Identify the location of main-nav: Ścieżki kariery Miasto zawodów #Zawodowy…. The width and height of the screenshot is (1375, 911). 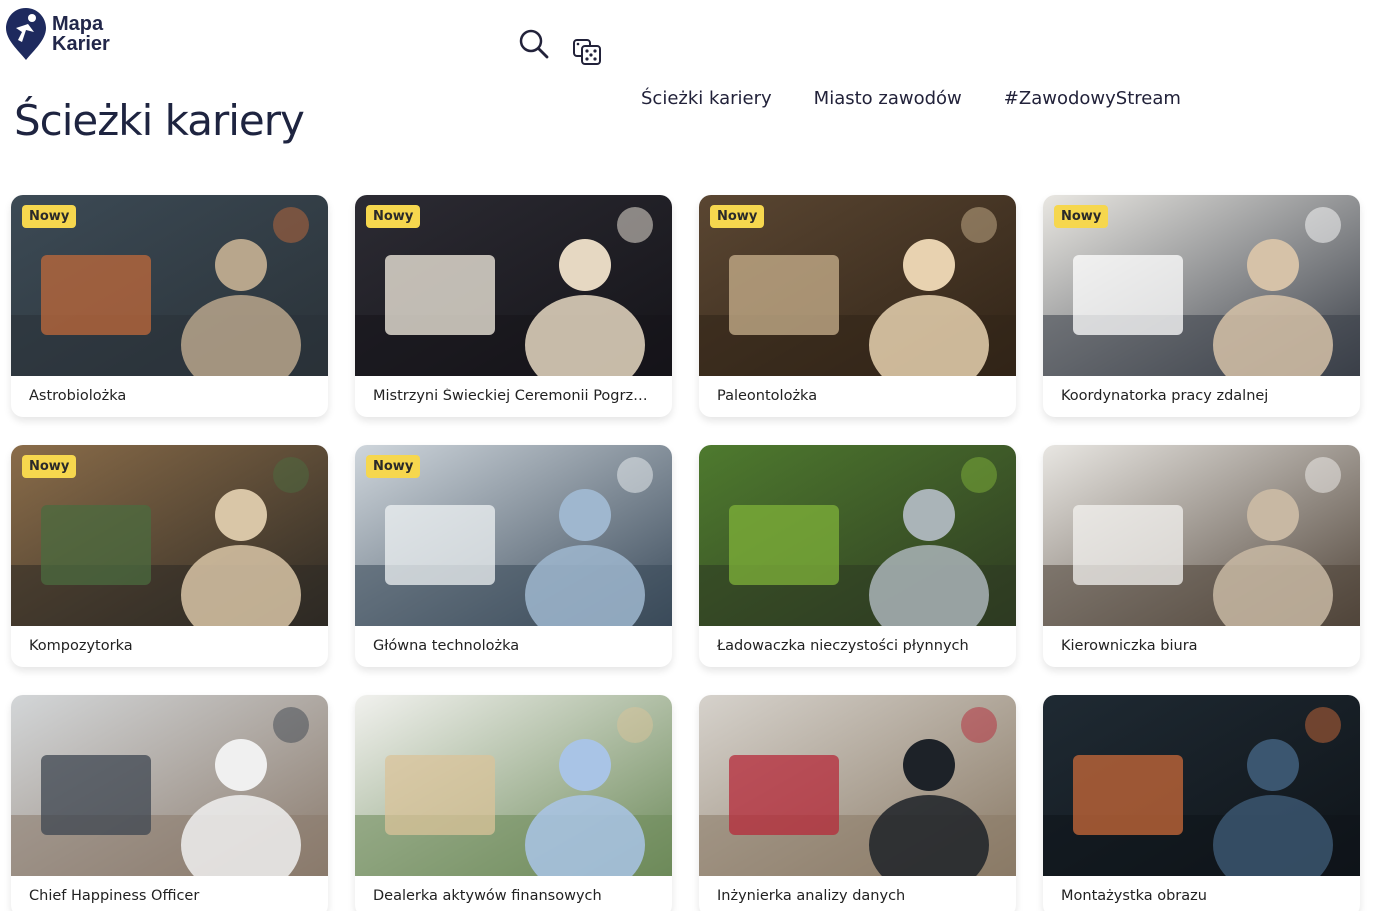
(932, 98).